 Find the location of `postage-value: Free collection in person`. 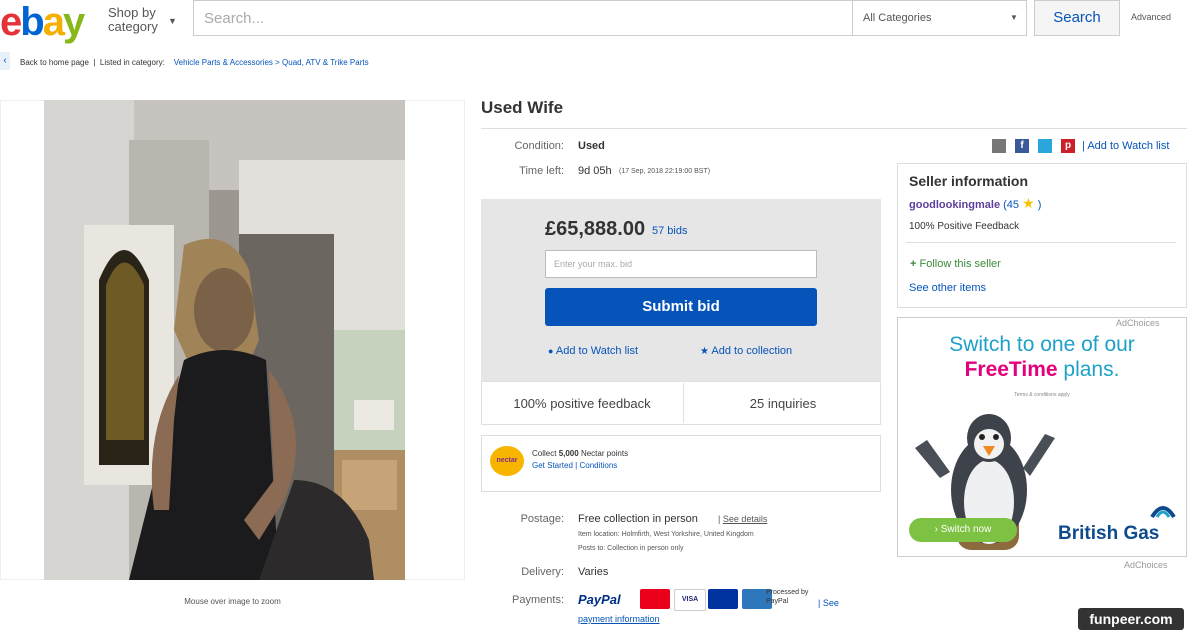

postage-value: Free collection in person is located at coordinates (638, 519).